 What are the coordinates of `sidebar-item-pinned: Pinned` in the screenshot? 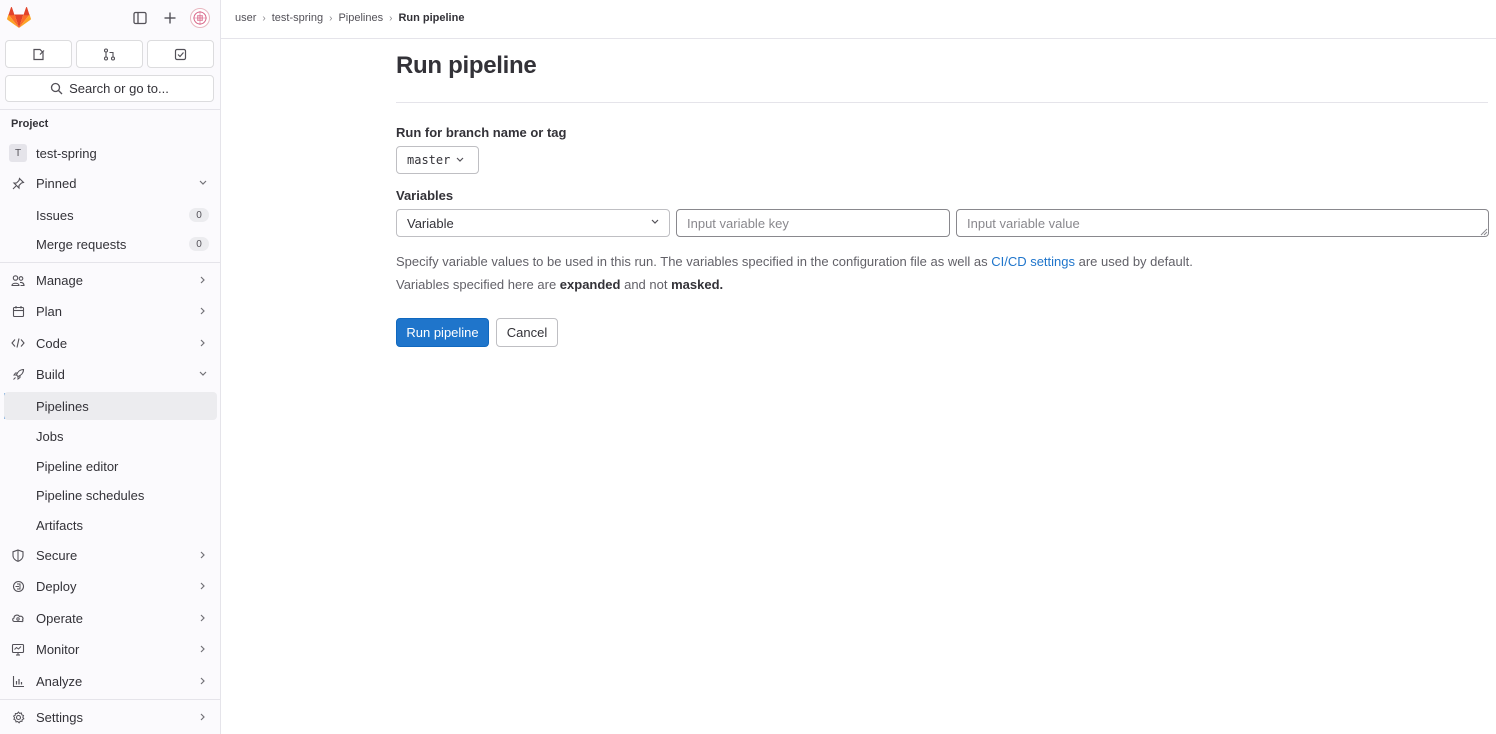 It's located at (110, 183).